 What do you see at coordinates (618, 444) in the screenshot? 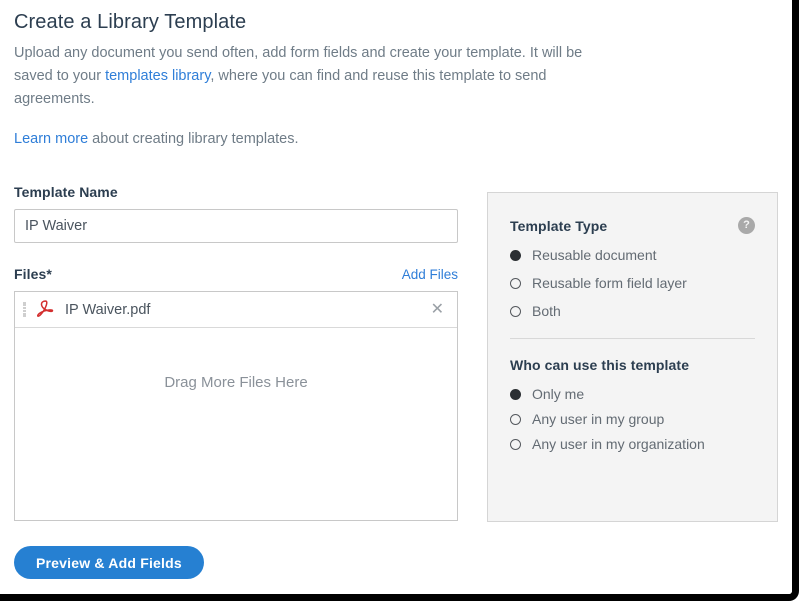
I see `radio-label: Any user in my organization` at bounding box center [618, 444].